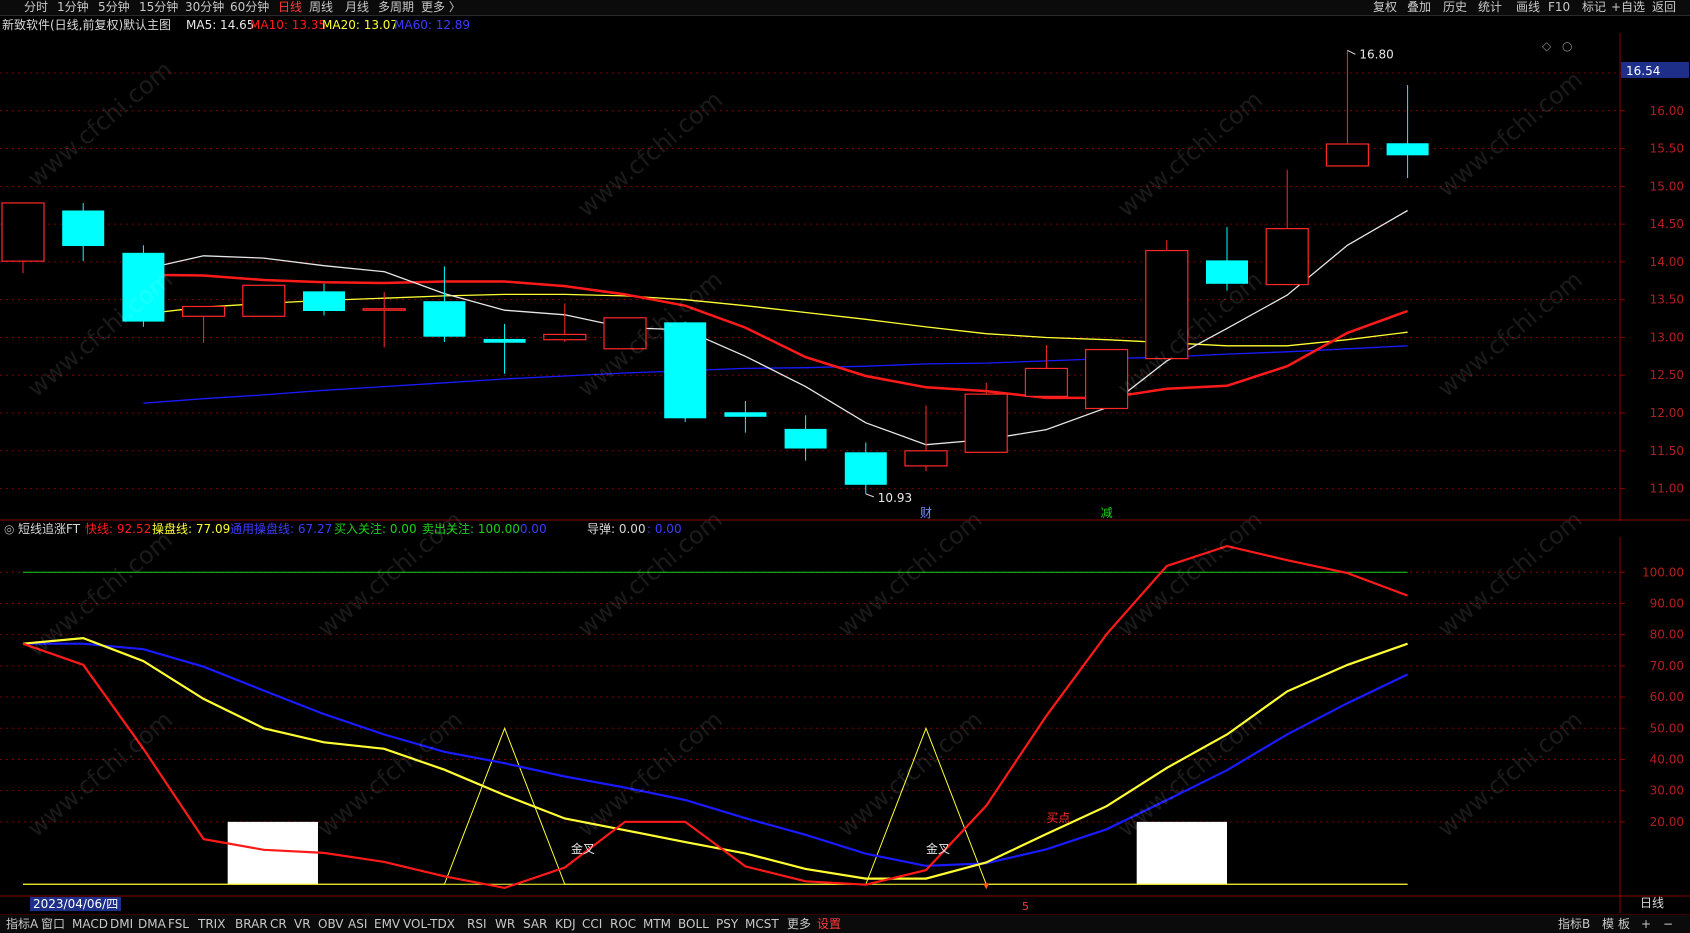  What do you see at coordinates (829, 924) in the screenshot?
I see `indicator-tab-25: 设置` at bounding box center [829, 924].